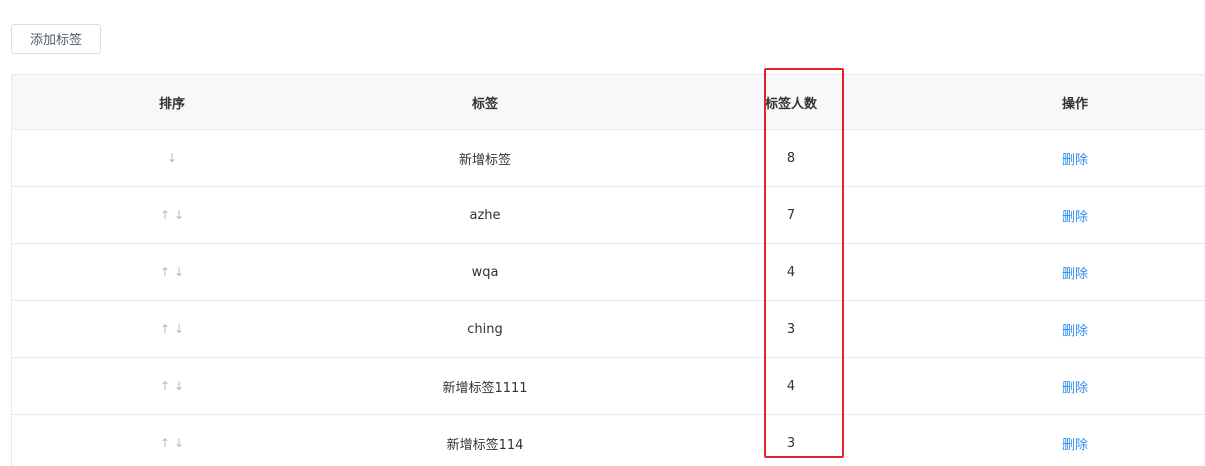 The width and height of the screenshot is (1205, 466). What do you see at coordinates (608, 158) in the screenshot?
I see `table-row: ↓ 新增标签 8 删除` at bounding box center [608, 158].